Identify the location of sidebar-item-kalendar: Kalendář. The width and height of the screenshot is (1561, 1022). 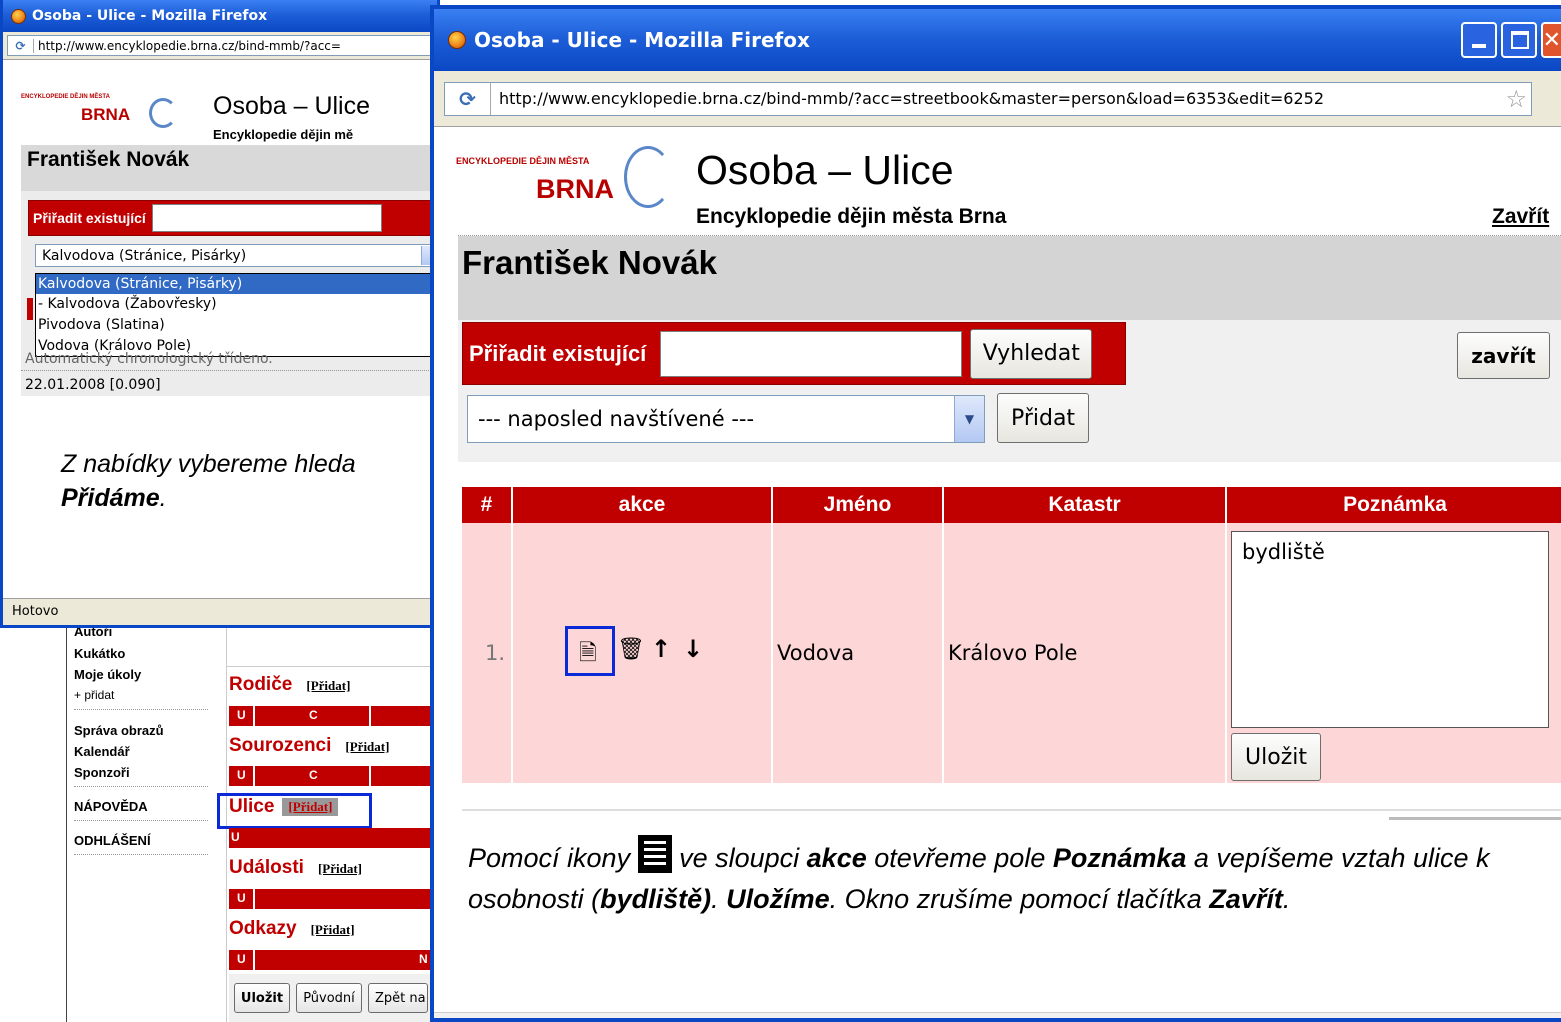
(102, 751).